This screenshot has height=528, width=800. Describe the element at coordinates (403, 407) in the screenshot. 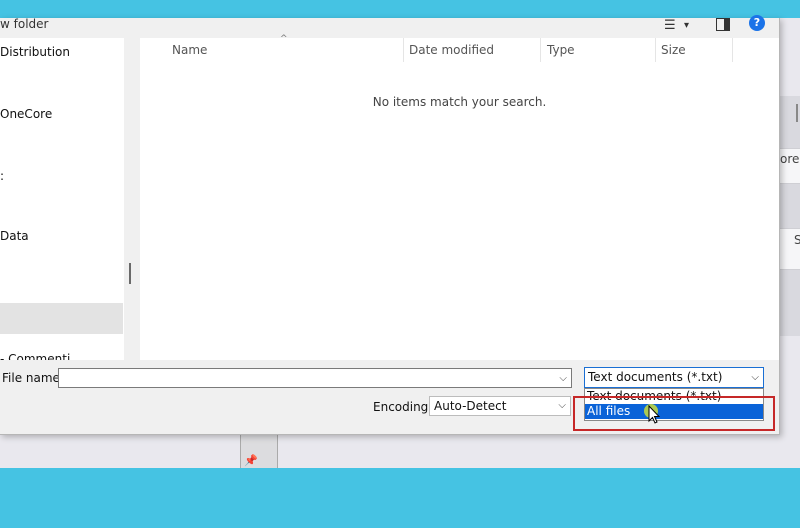

I see `encoding-label: Encoding:` at that location.